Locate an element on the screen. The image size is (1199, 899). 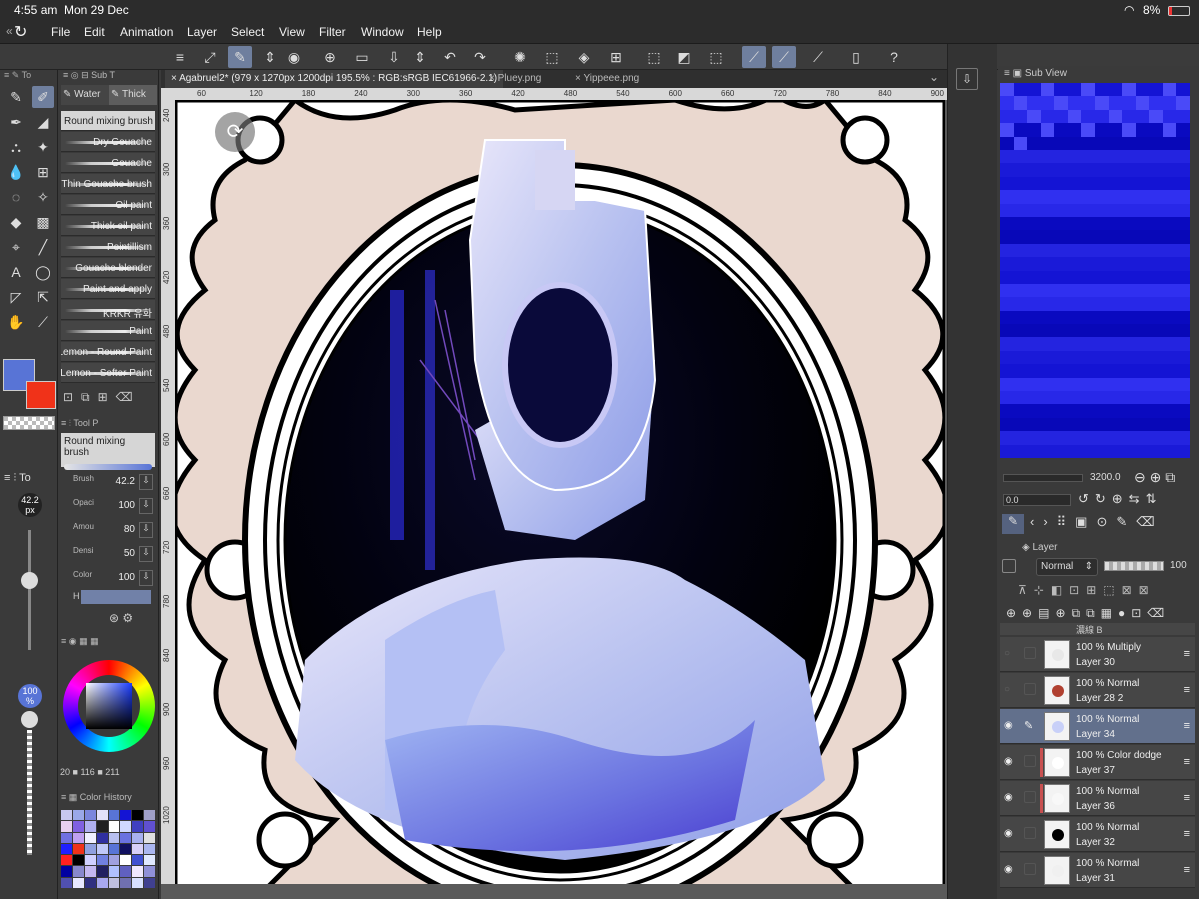
line-icon: ╱ is located at coordinates (43, 247).